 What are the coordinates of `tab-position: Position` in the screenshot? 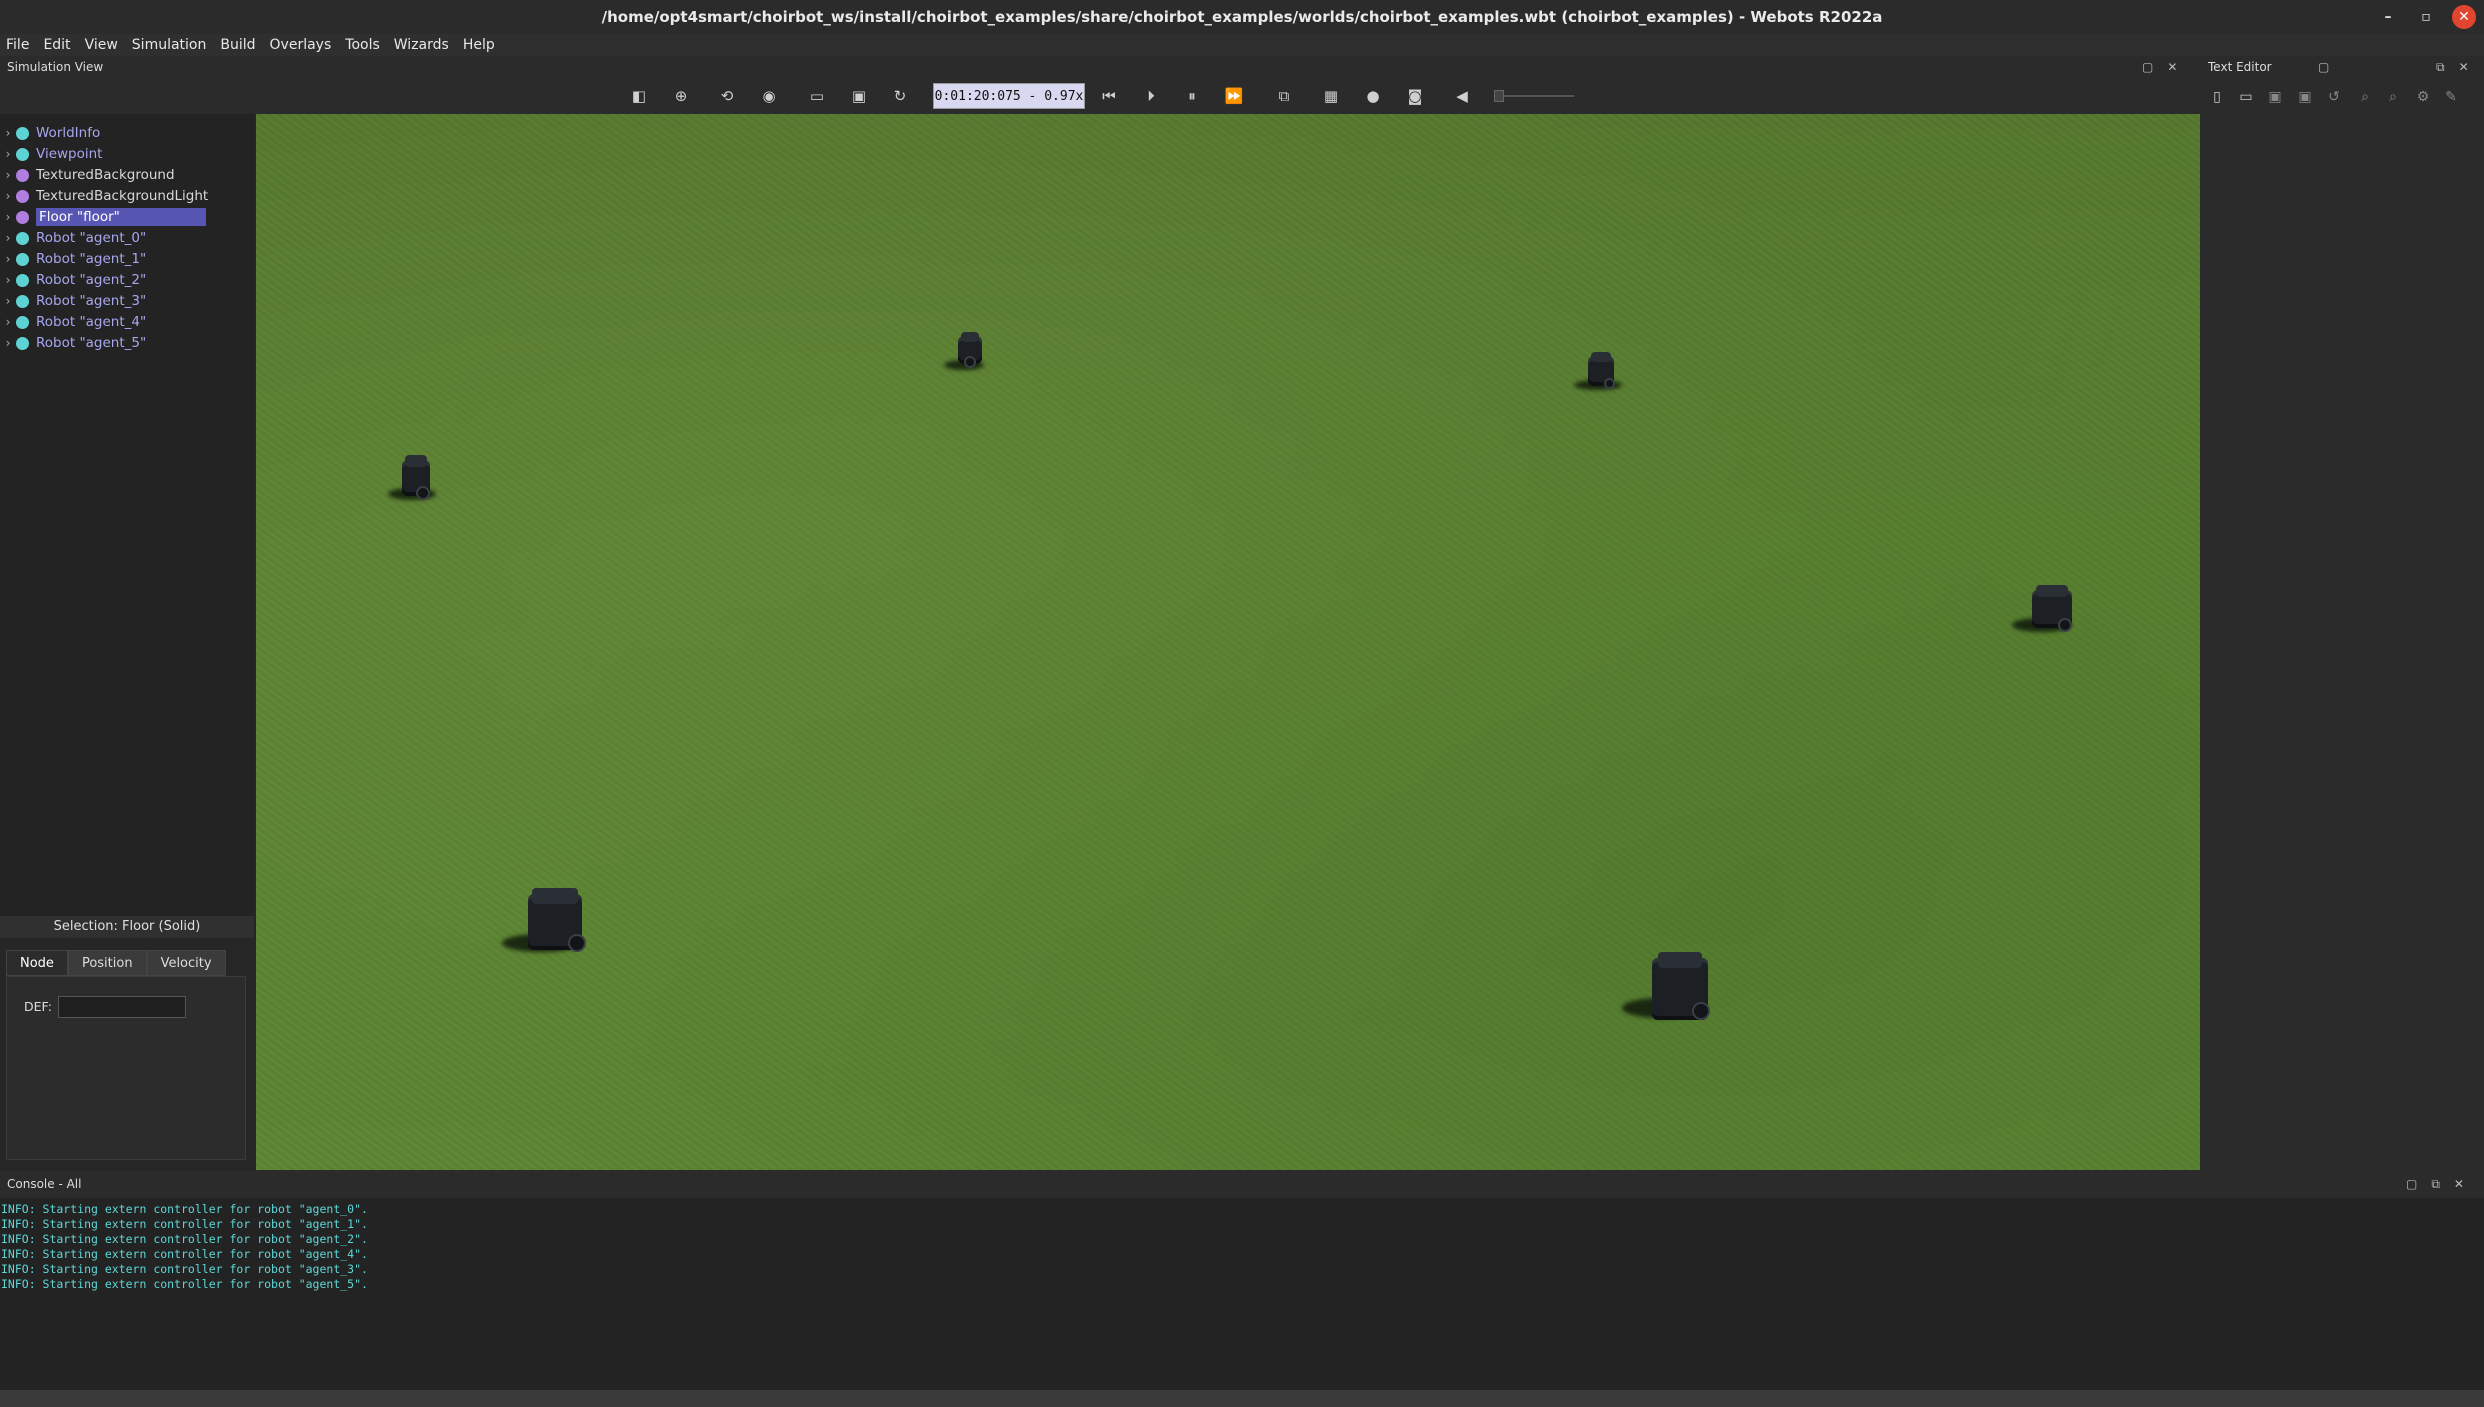 It's located at (107, 963).